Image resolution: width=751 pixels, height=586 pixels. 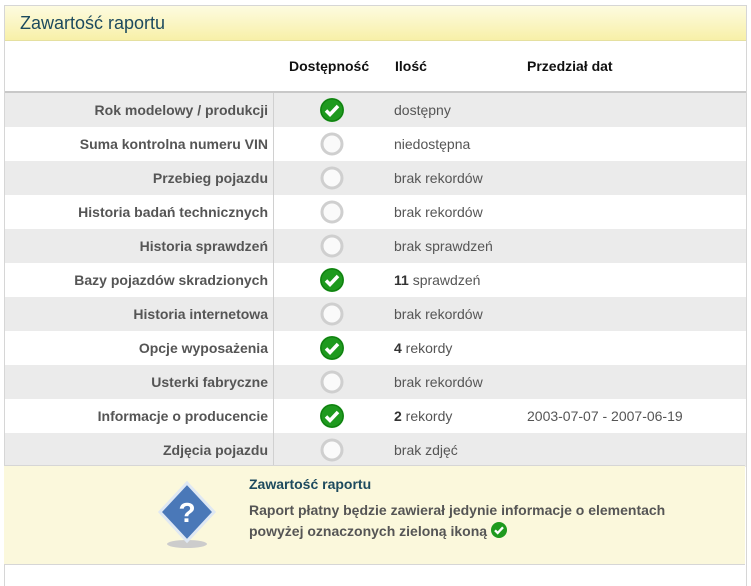 I want to click on table-row: Zdjęcia pojazdu brak zdjęć, so click(x=375, y=450).